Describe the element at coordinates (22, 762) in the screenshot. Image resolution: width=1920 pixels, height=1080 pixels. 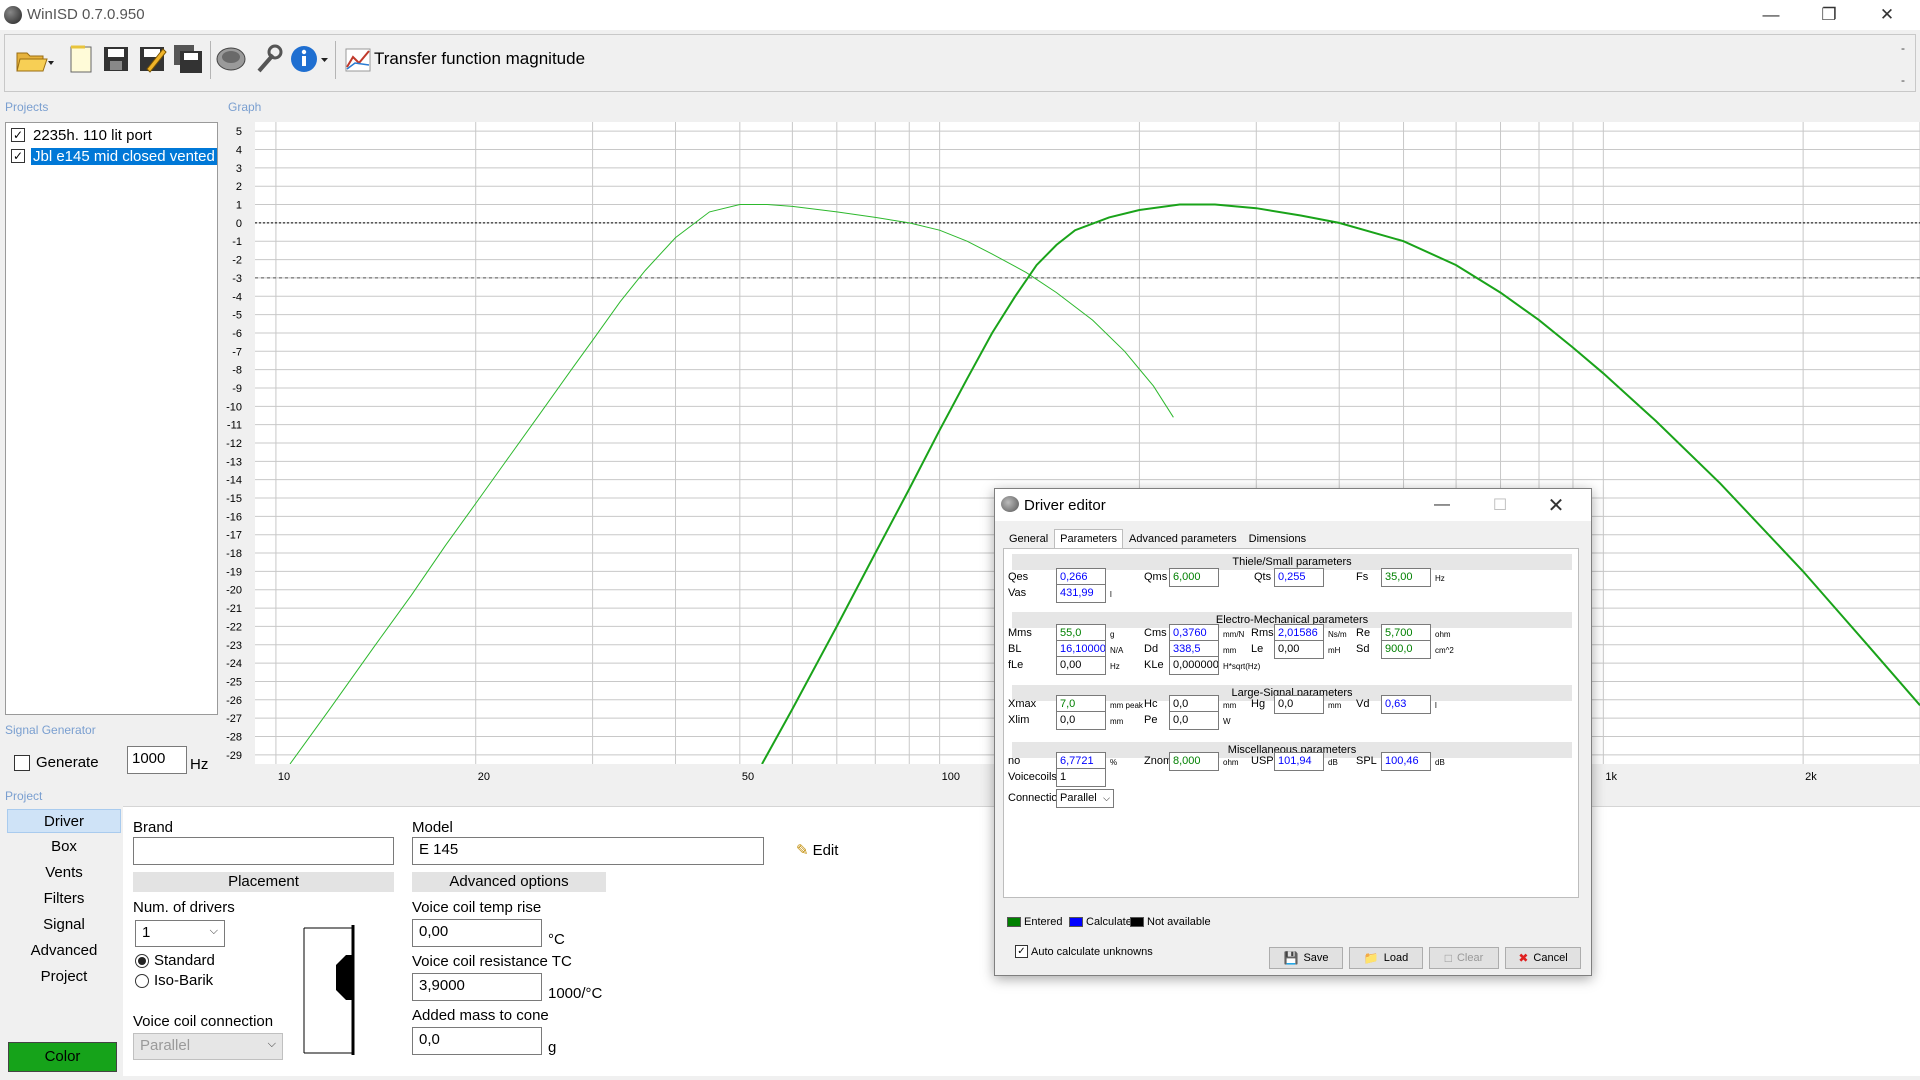
I see `generate-check-box` at that location.